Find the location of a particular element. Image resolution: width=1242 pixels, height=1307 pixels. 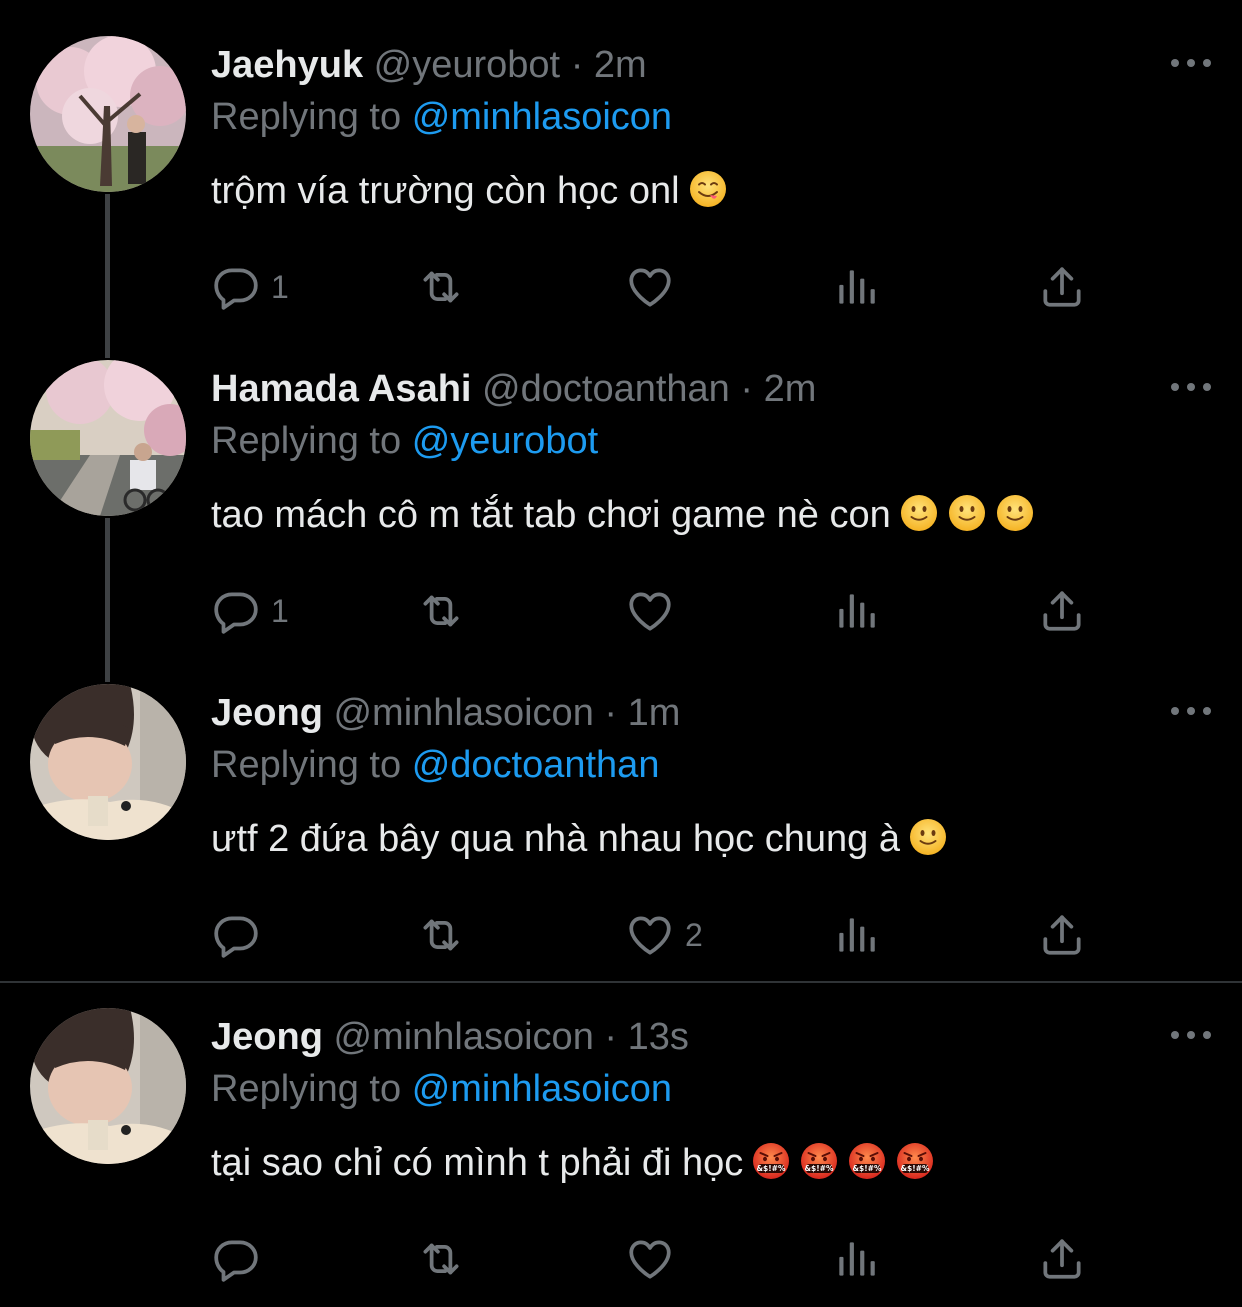

cherry-blossom-bike-photo is located at coordinates (108, 438).